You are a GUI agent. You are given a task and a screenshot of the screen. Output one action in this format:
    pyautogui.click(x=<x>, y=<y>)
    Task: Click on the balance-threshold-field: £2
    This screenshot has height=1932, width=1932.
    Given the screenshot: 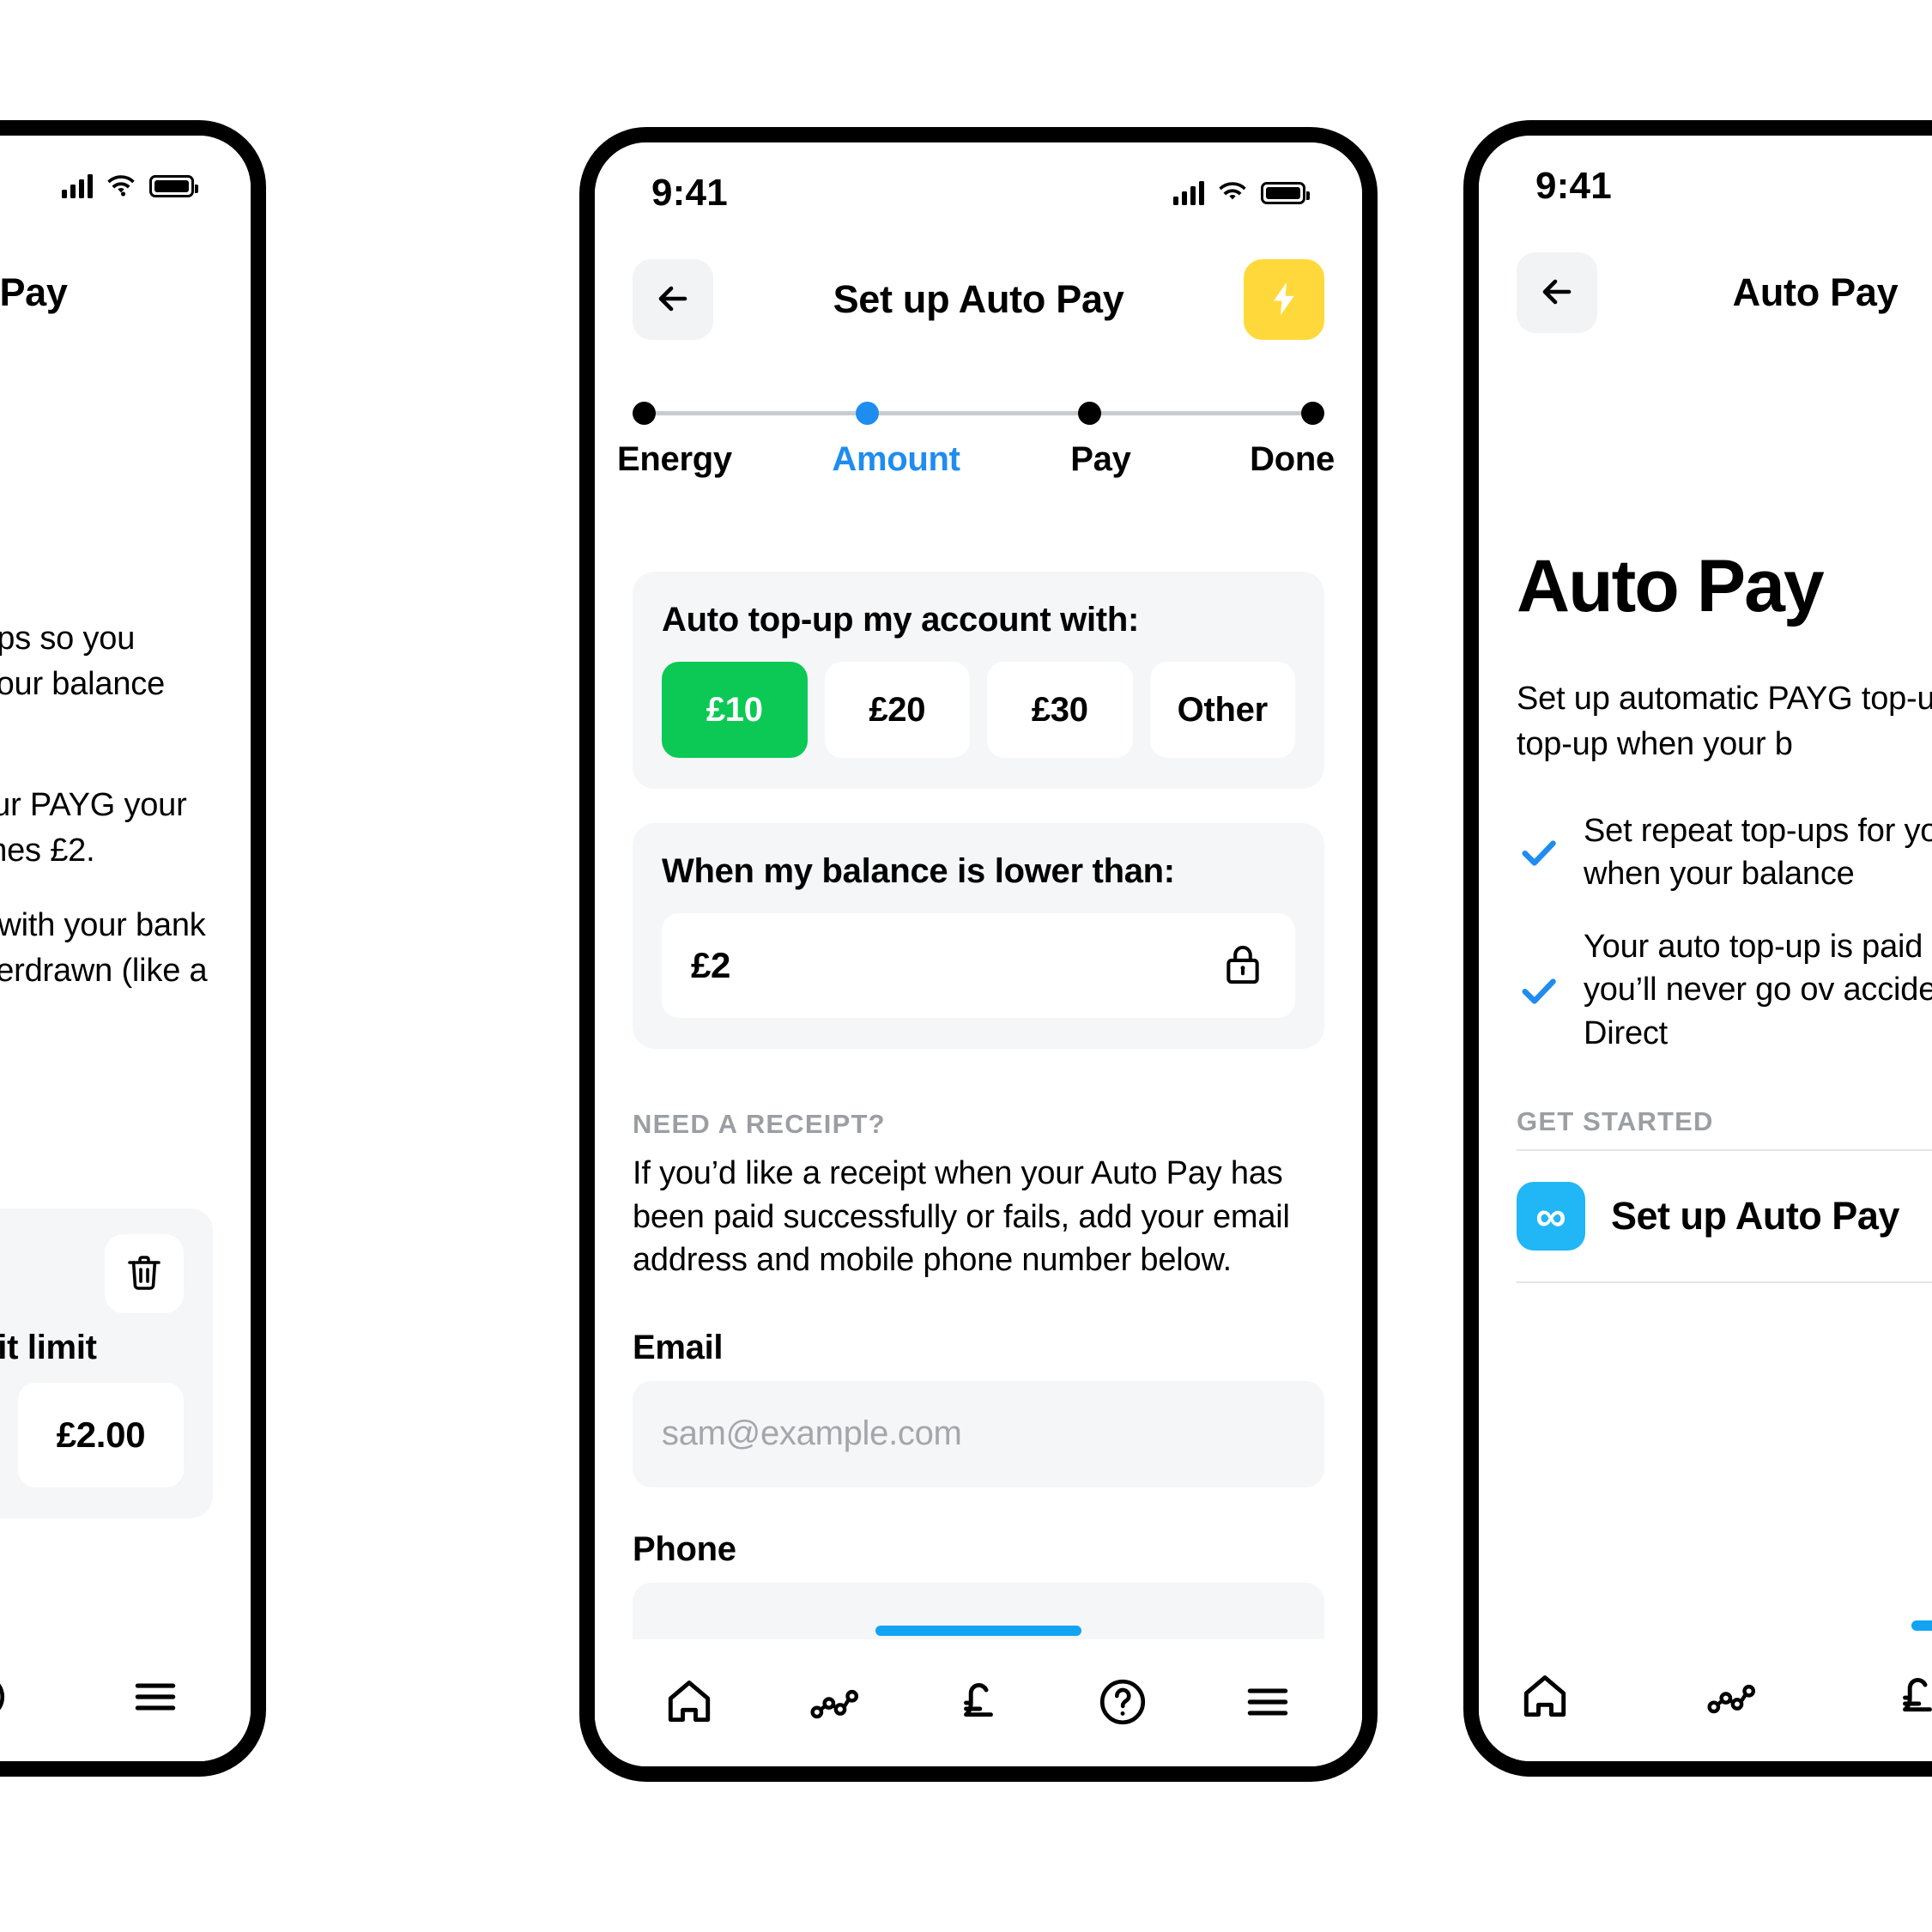 What is the action you would take?
    pyautogui.click(x=979, y=965)
    